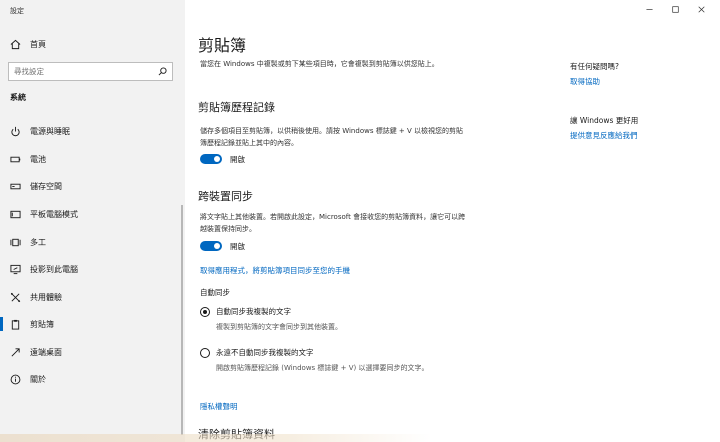  I want to click on search-icon, so click(162, 71).